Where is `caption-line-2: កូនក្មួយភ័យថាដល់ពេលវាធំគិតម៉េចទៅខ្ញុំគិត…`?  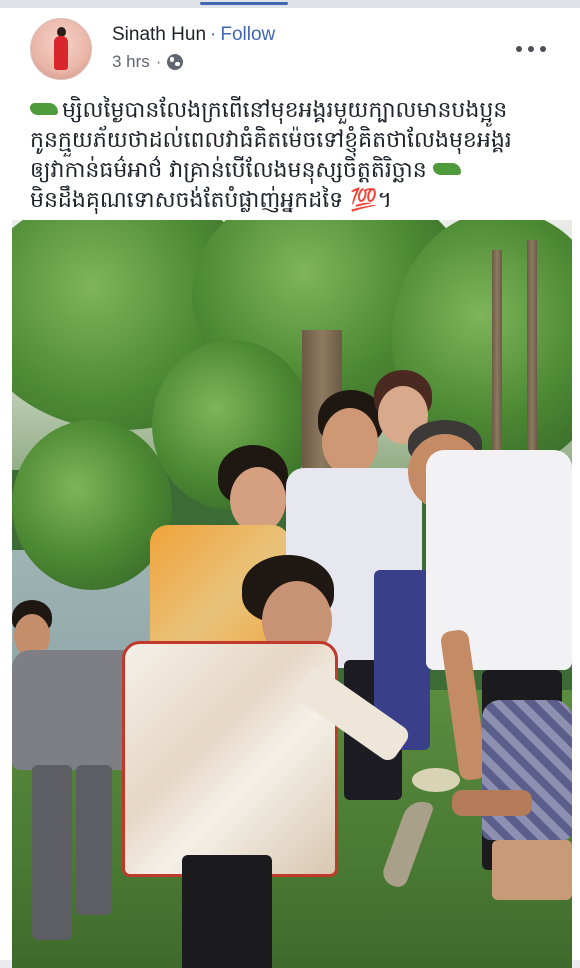
caption-line-2: កូនក្មួយភ័យថាដល់ពេលវាធំគិតម៉េចទៅខ្ញុំគិត… is located at coordinates (271, 140).